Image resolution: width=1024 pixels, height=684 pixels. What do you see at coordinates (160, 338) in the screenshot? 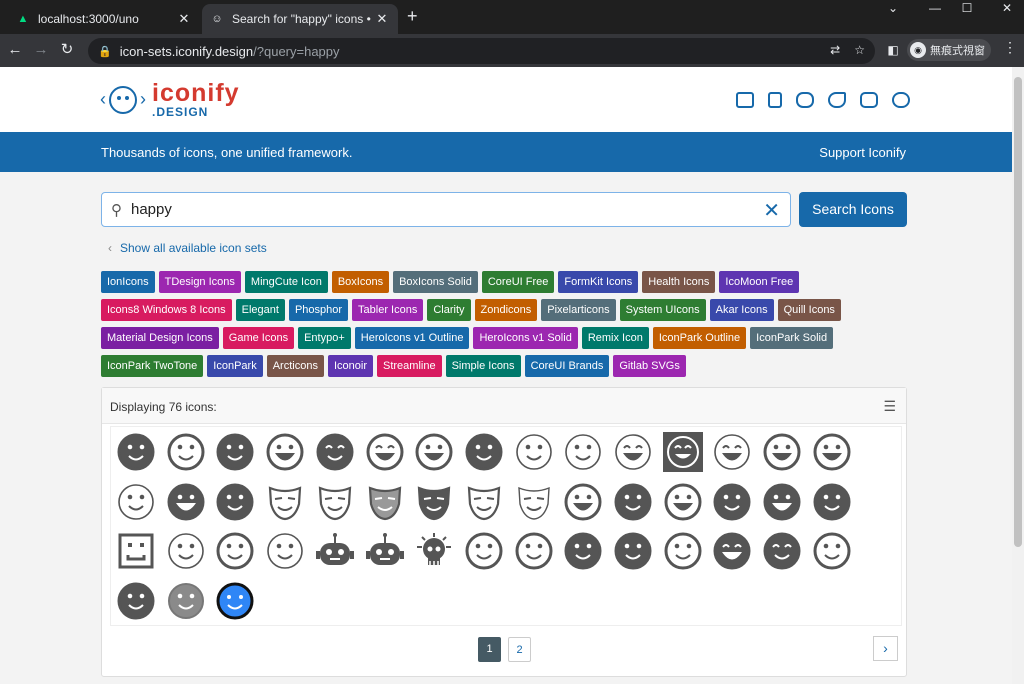
I see `icon-set-tag: Material Design Icons` at bounding box center [160, 338].